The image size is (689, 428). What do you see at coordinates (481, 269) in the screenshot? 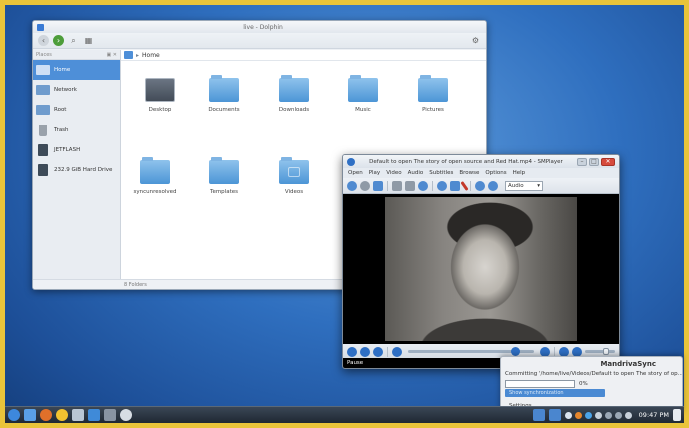
I see `video-area` at bounding box center [481, 269].